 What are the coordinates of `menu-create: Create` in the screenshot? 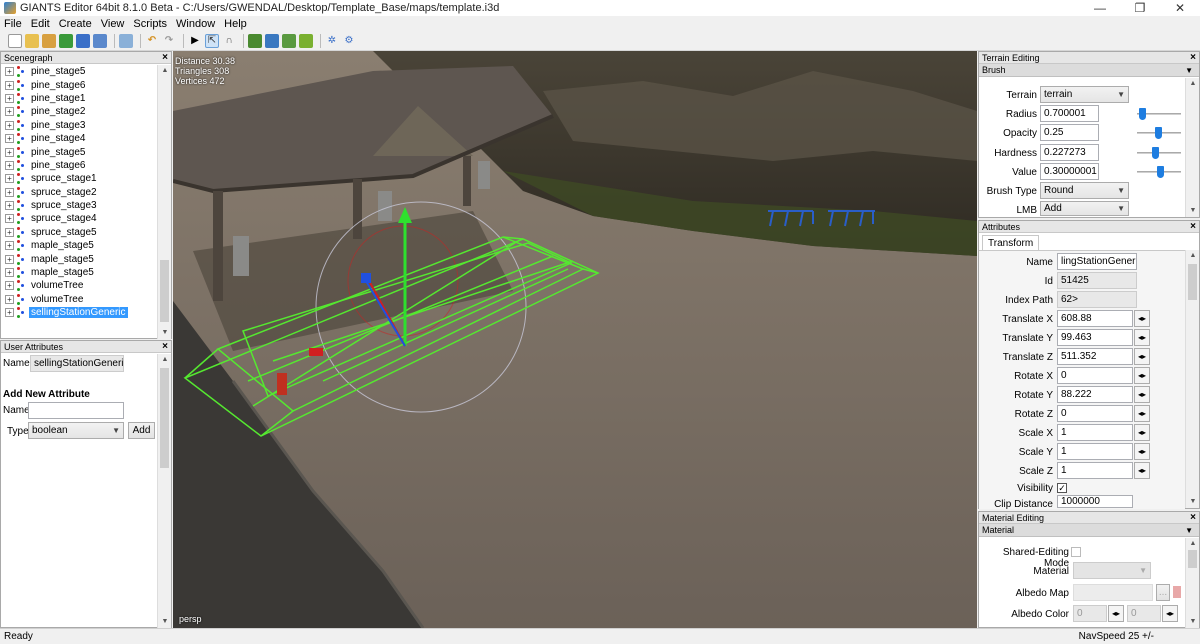 It's located at (75, 24).